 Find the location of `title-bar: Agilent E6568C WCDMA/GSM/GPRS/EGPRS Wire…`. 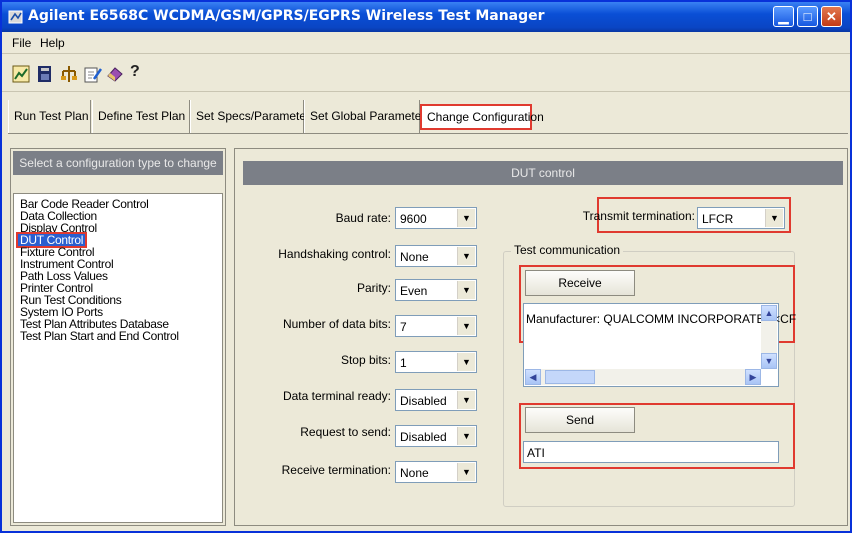

title-bar: Agilent E6568C WCDMA/GSM/GPRS/EGPRS Wire… is located at coordinates (426, 17).